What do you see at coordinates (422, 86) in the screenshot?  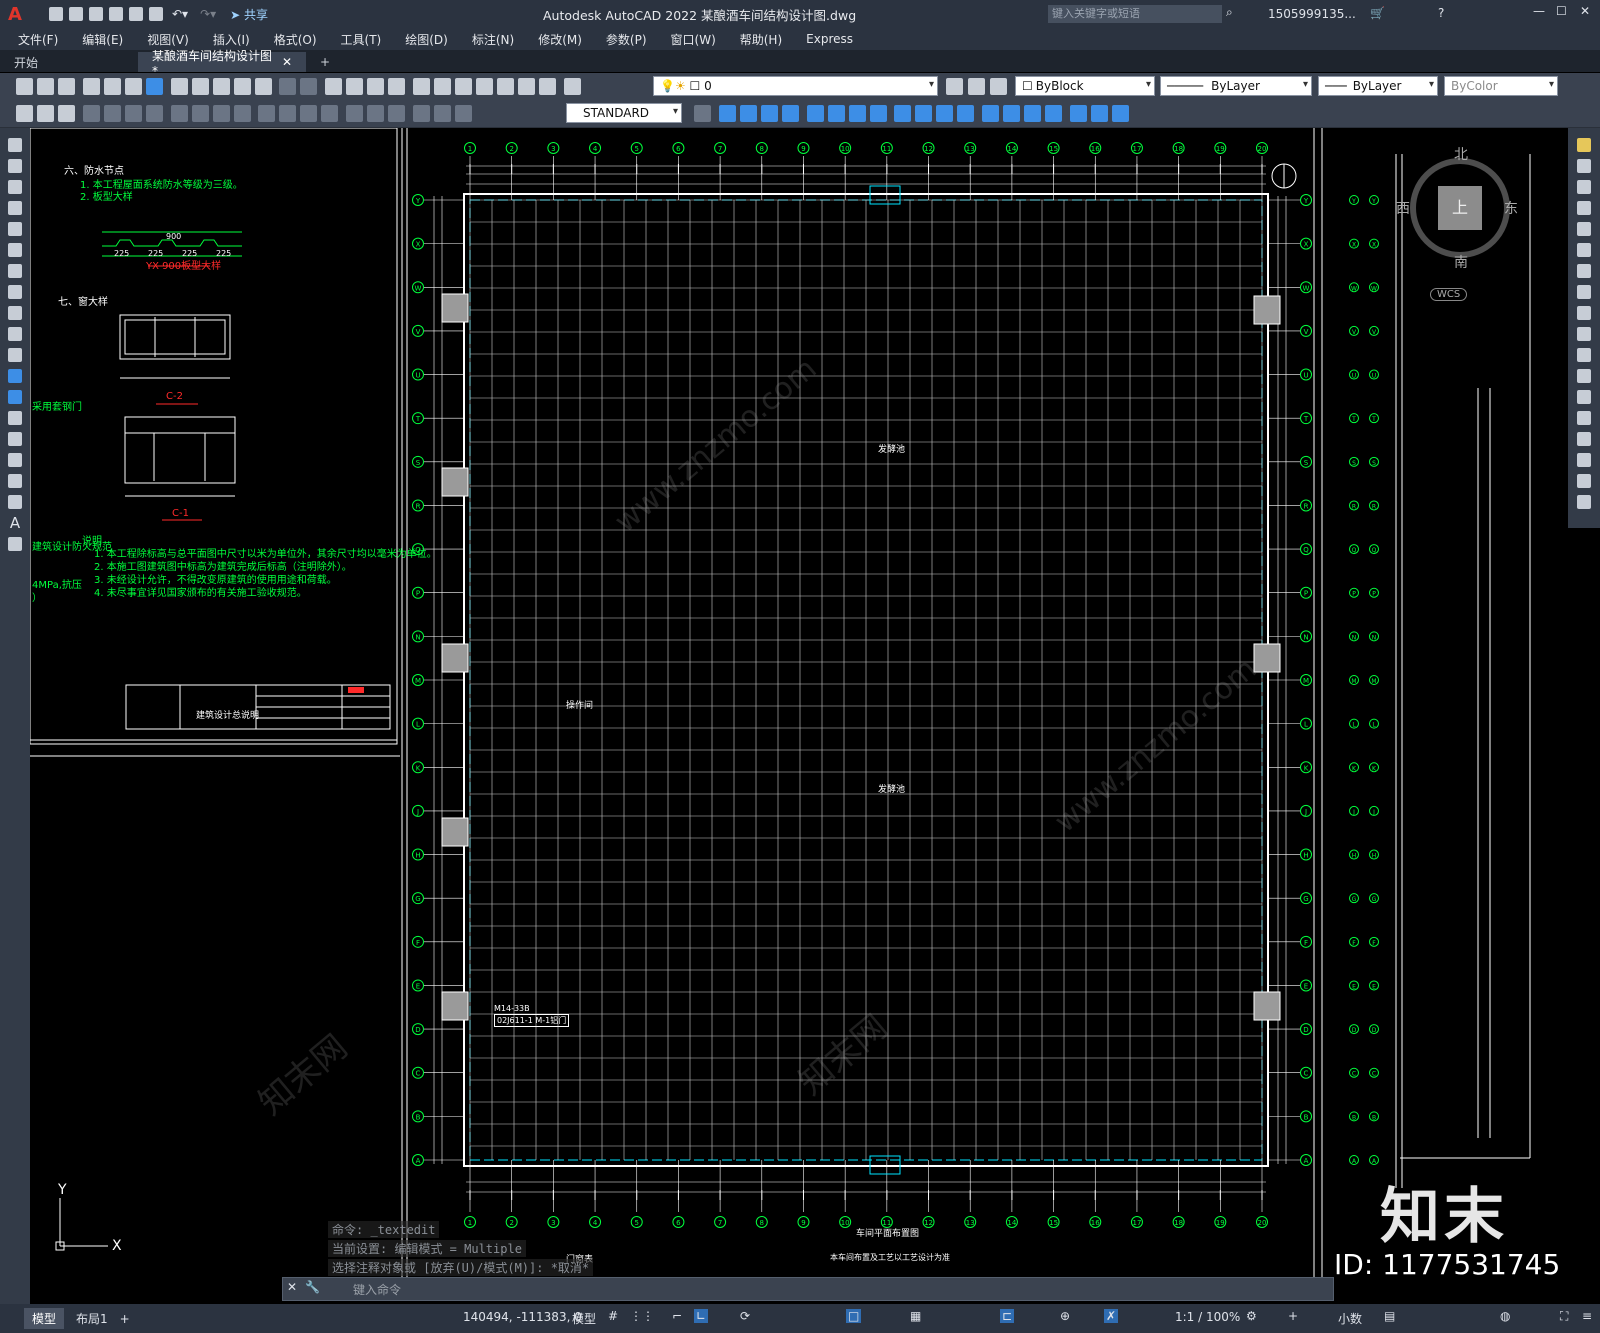 I see `properties-icon` at bounding box center [422, 86].